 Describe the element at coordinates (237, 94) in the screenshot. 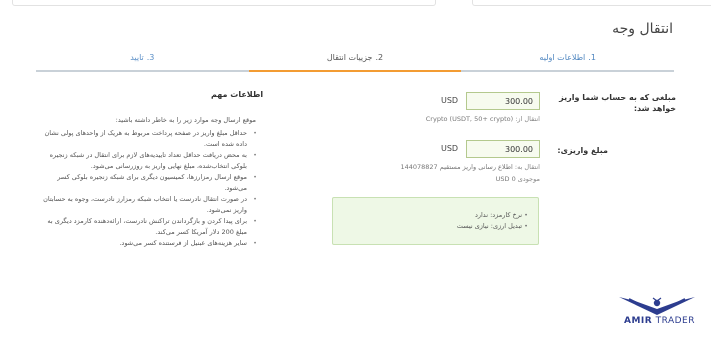

I see `important-info-title: اطلاعات مهم` at that location.